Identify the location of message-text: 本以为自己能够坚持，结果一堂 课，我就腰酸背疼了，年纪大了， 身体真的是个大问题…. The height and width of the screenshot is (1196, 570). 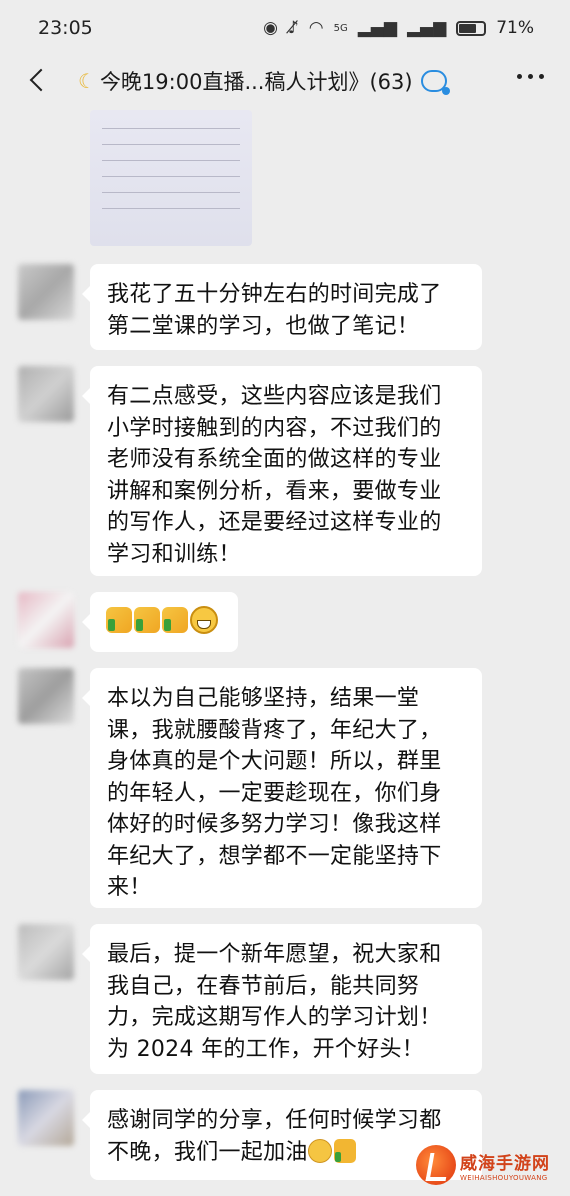
(274, 793).